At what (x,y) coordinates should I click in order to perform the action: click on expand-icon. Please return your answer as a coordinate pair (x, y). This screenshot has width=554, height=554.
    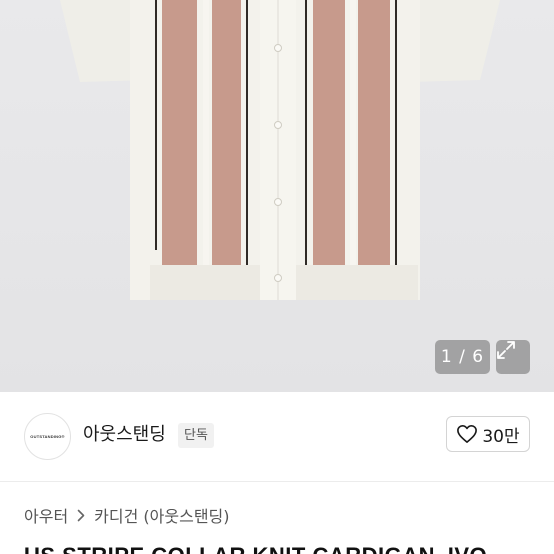
    Looking at the image, I should click on (506, 350).